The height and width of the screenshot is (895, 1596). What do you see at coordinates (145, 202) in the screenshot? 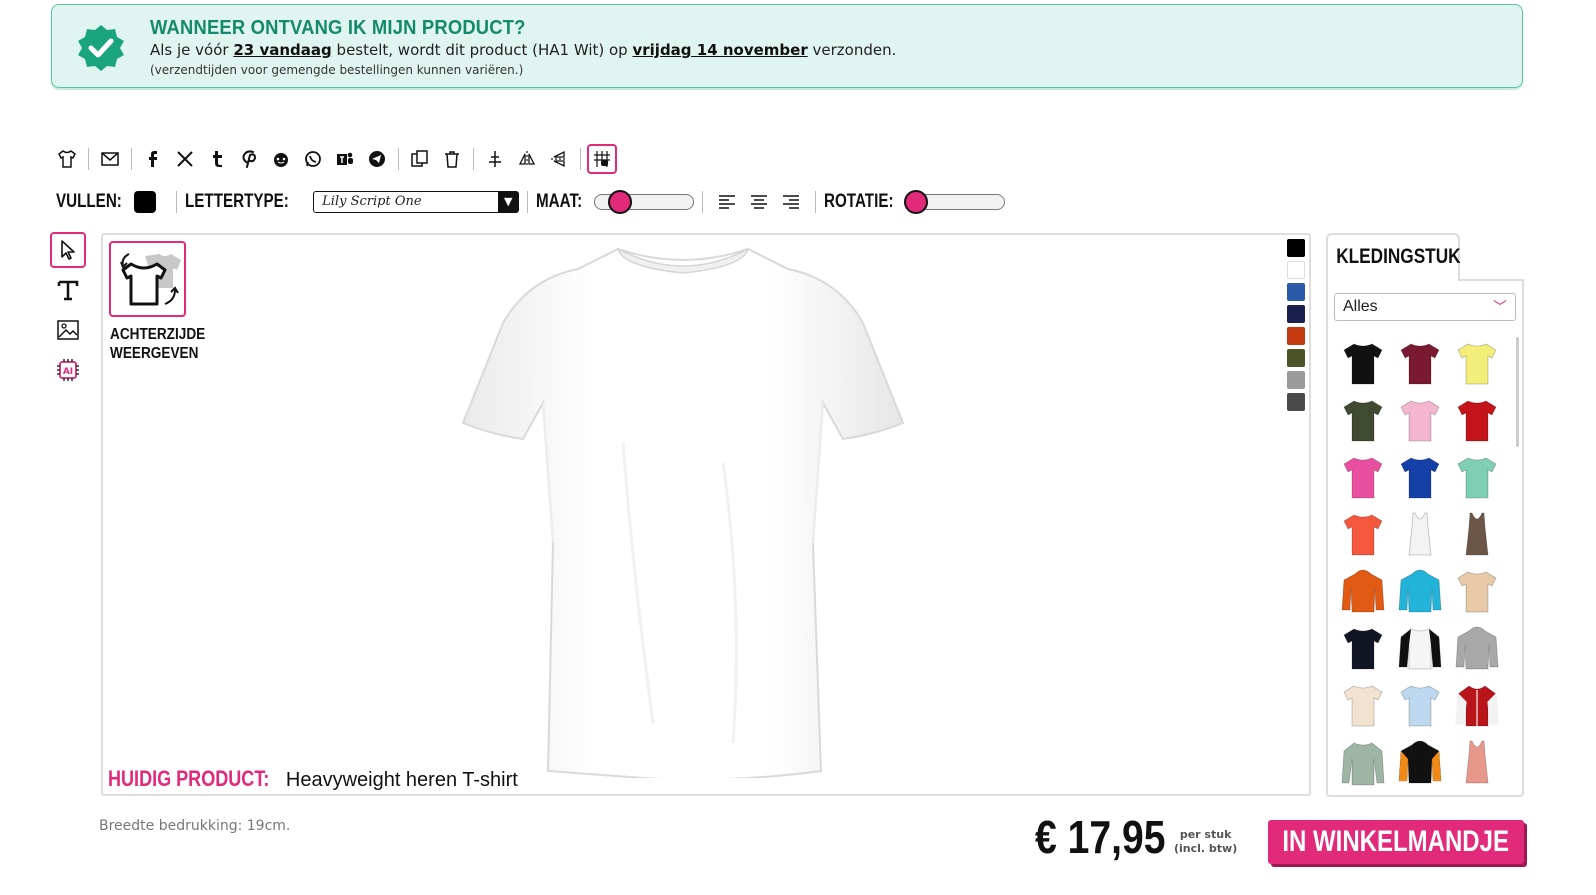
I see `fill-color-picker` at bounding box center [145, 202].